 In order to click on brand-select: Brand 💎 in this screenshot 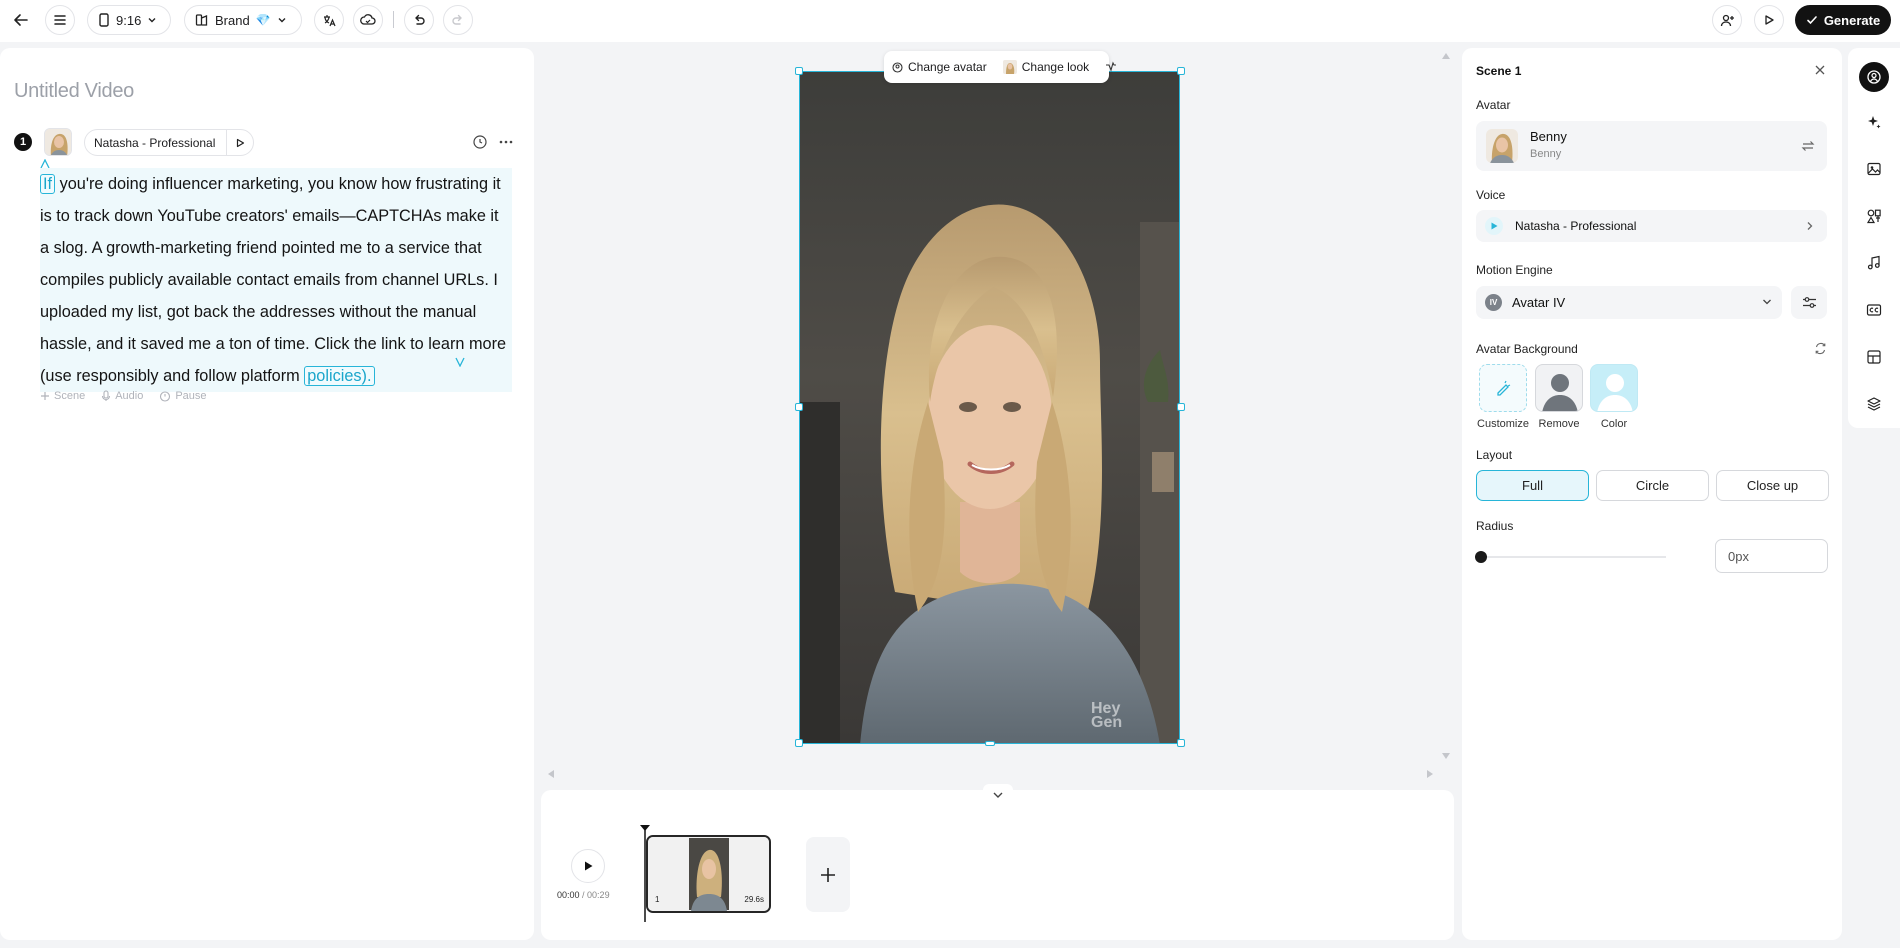, I will do `click(243, 20)`.